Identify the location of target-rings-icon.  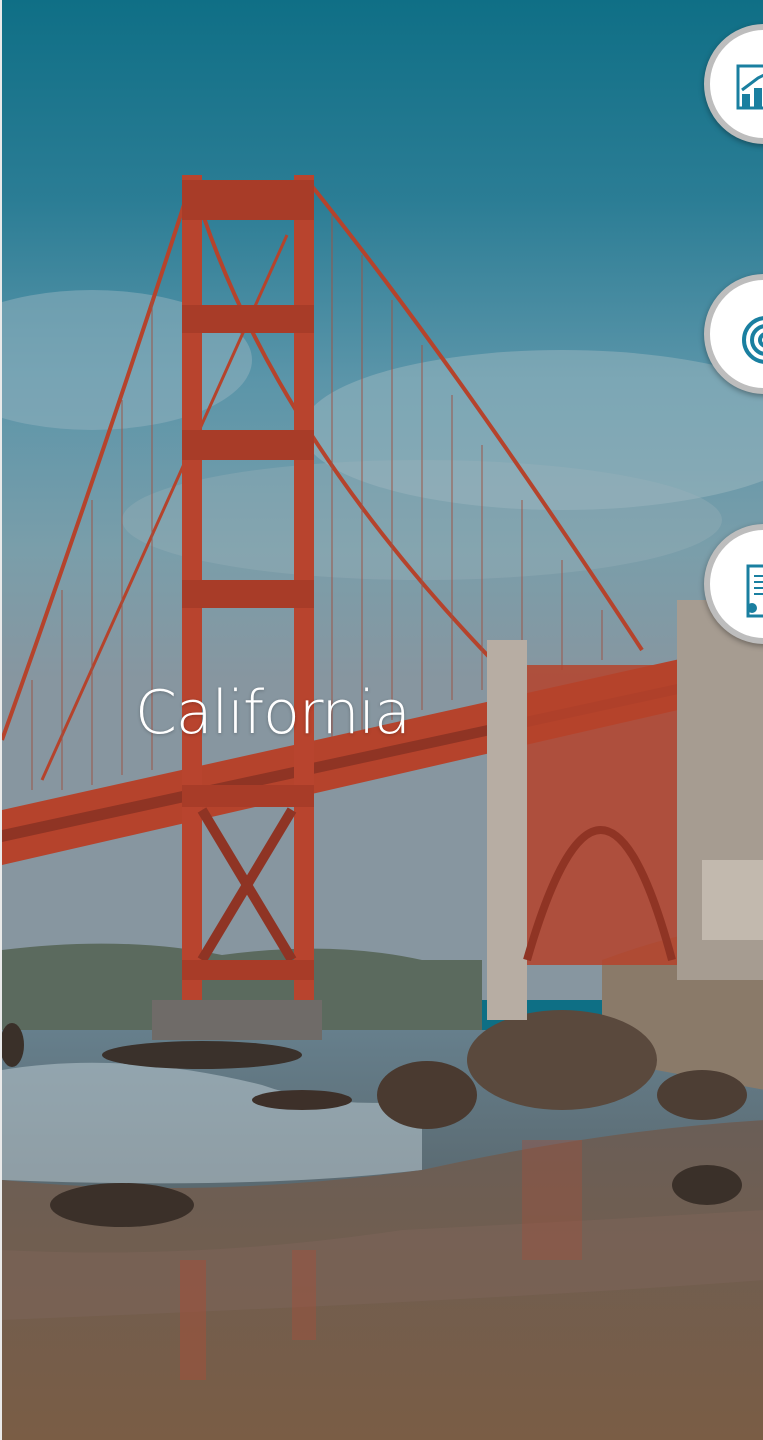
(752, 340).